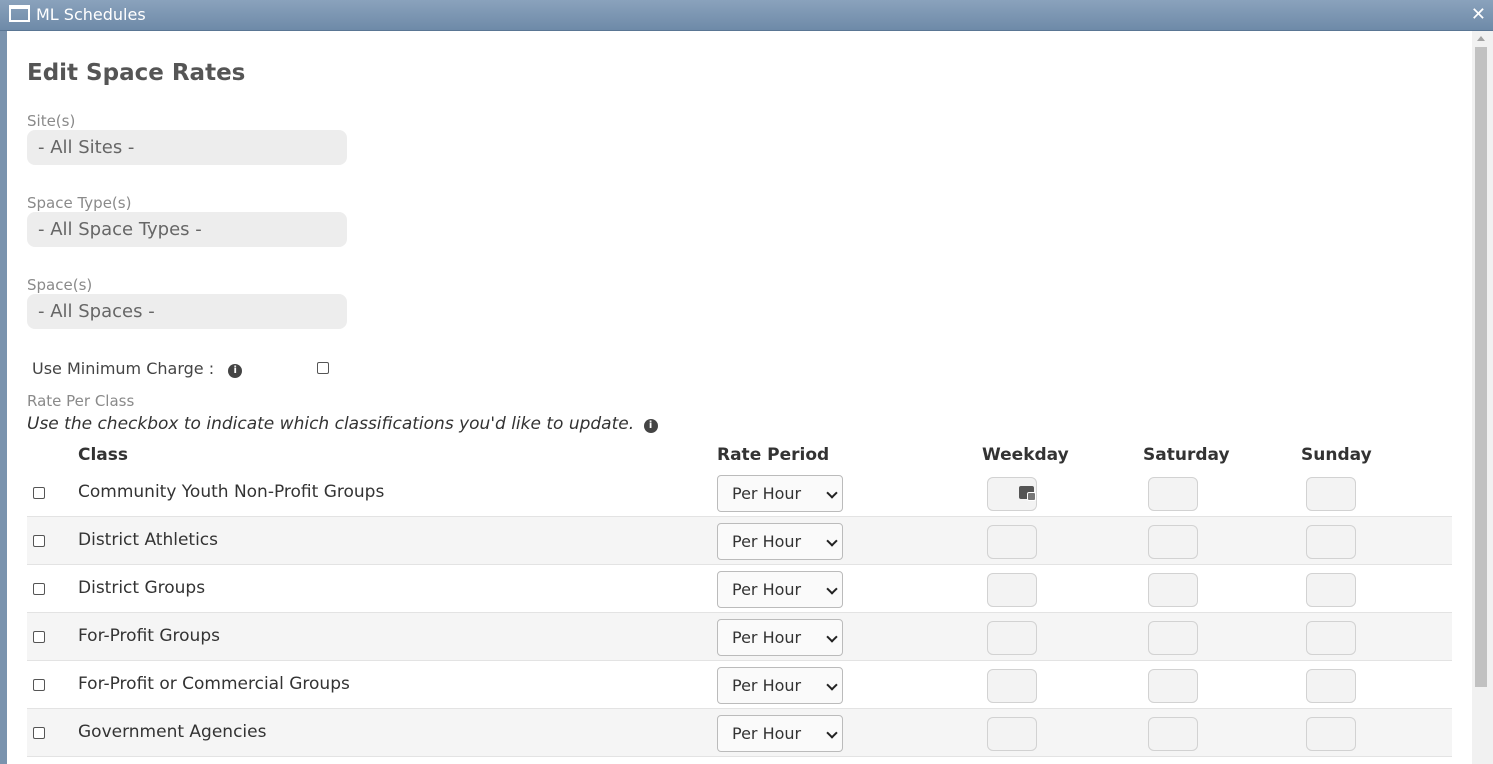 The width and height of the screenshot is (1493, 764). I want to click on column-header-sunday: Sunday, so click(1336, 455).